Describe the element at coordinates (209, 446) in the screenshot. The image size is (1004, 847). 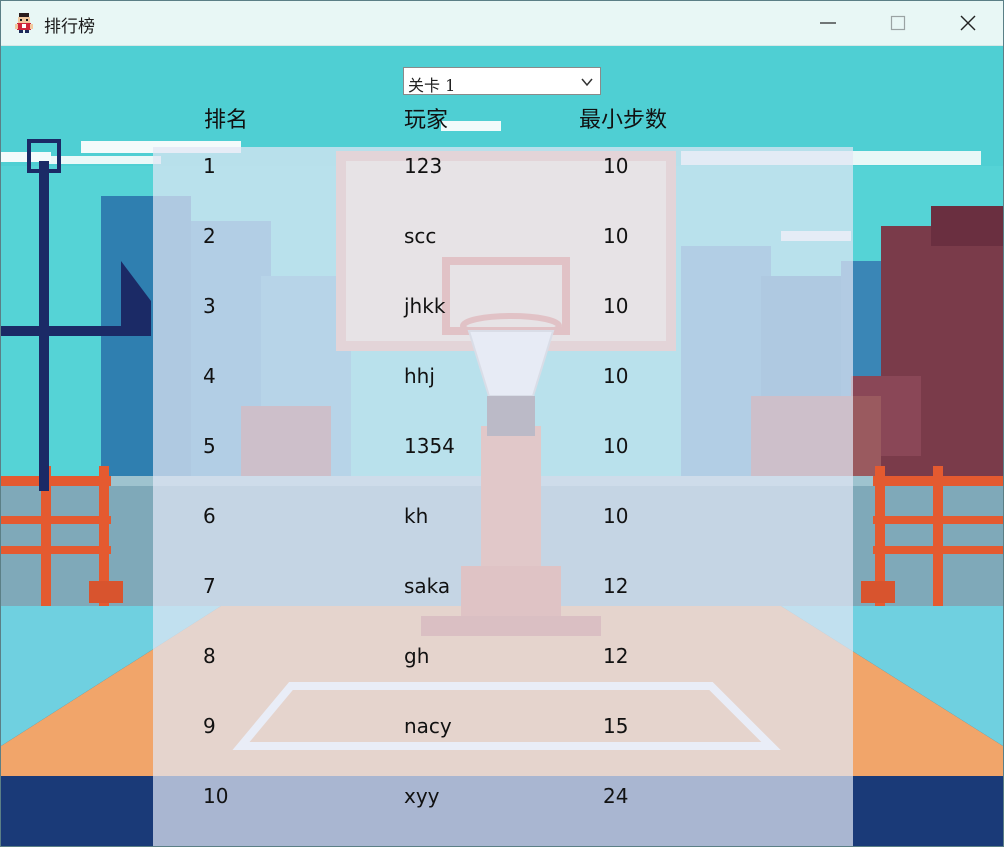
I see `rank-cell: 5` at that location.